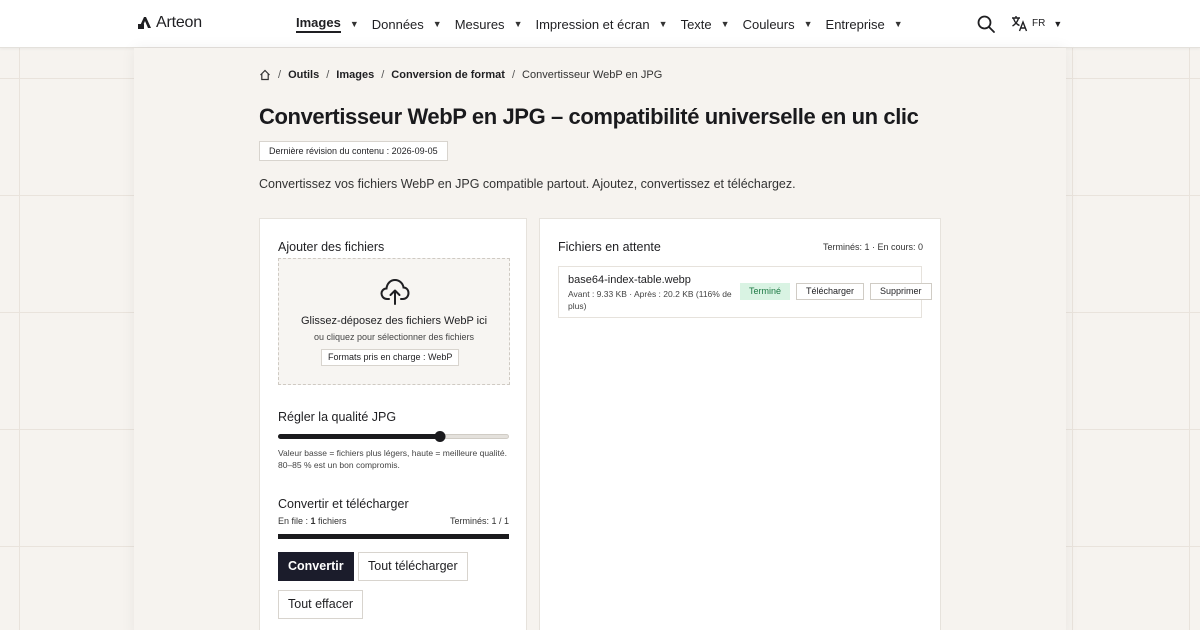  Describe the element at coordinates (316, 566) in the screenshot. I see `convert-button: Convertir` at that location.